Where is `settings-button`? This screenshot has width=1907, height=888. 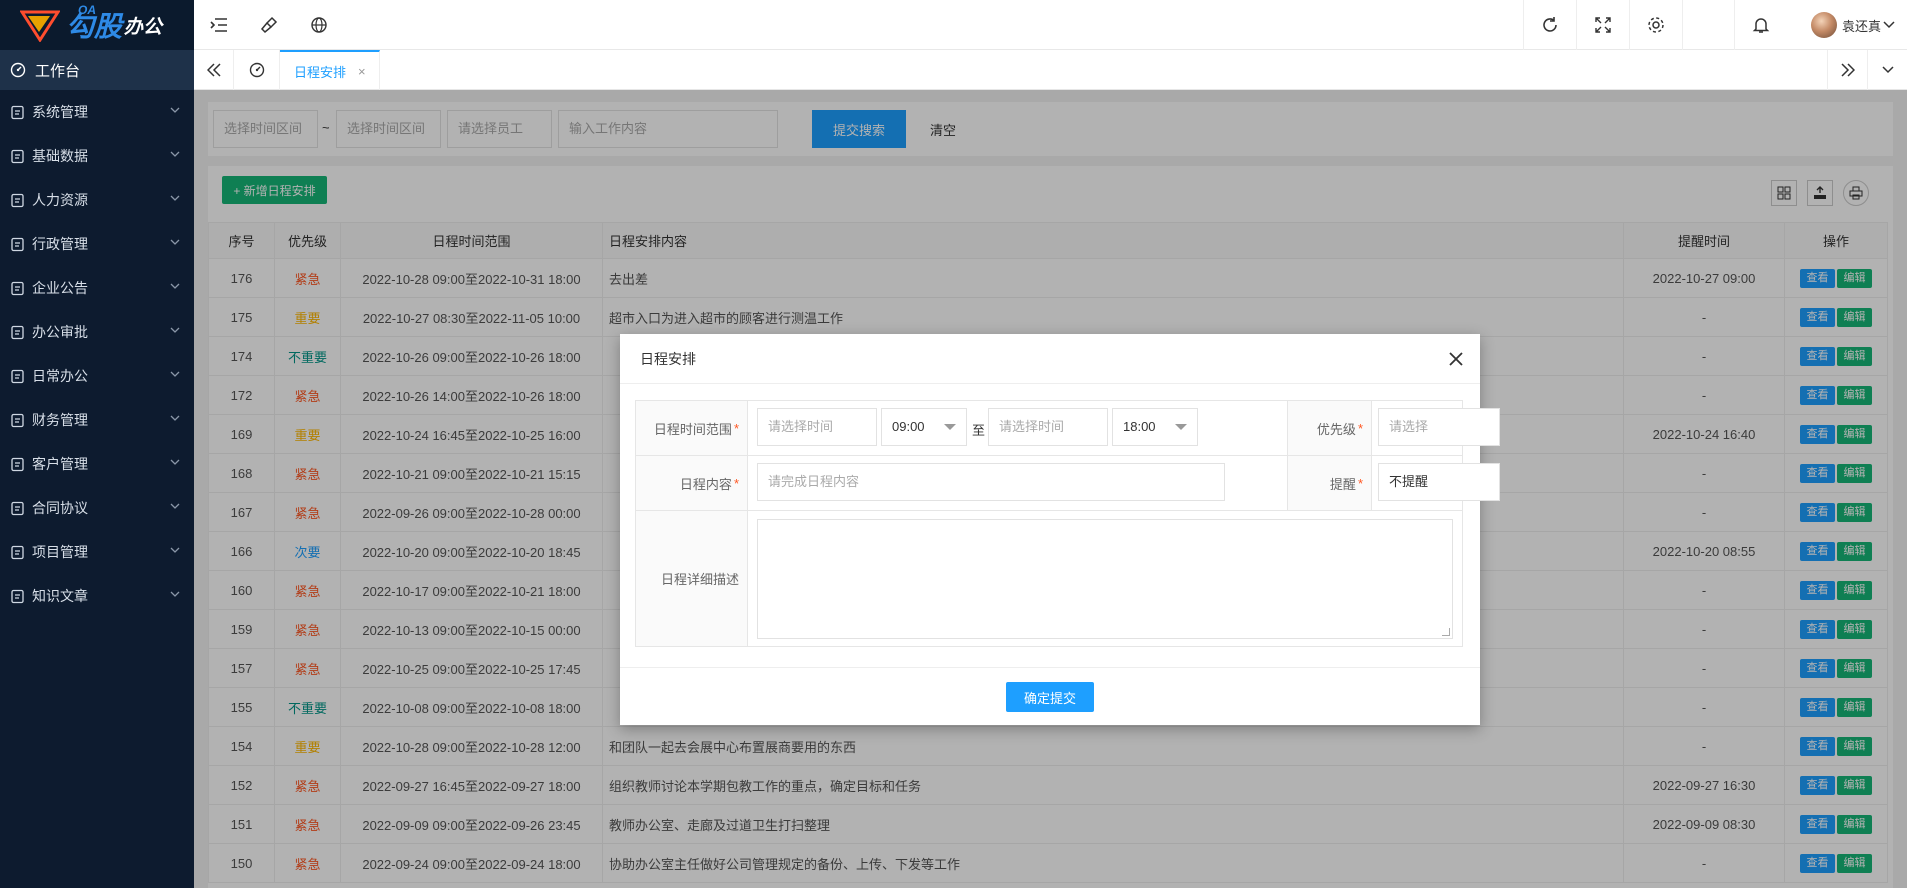 settings-button is located at coordinates (1655, 25).